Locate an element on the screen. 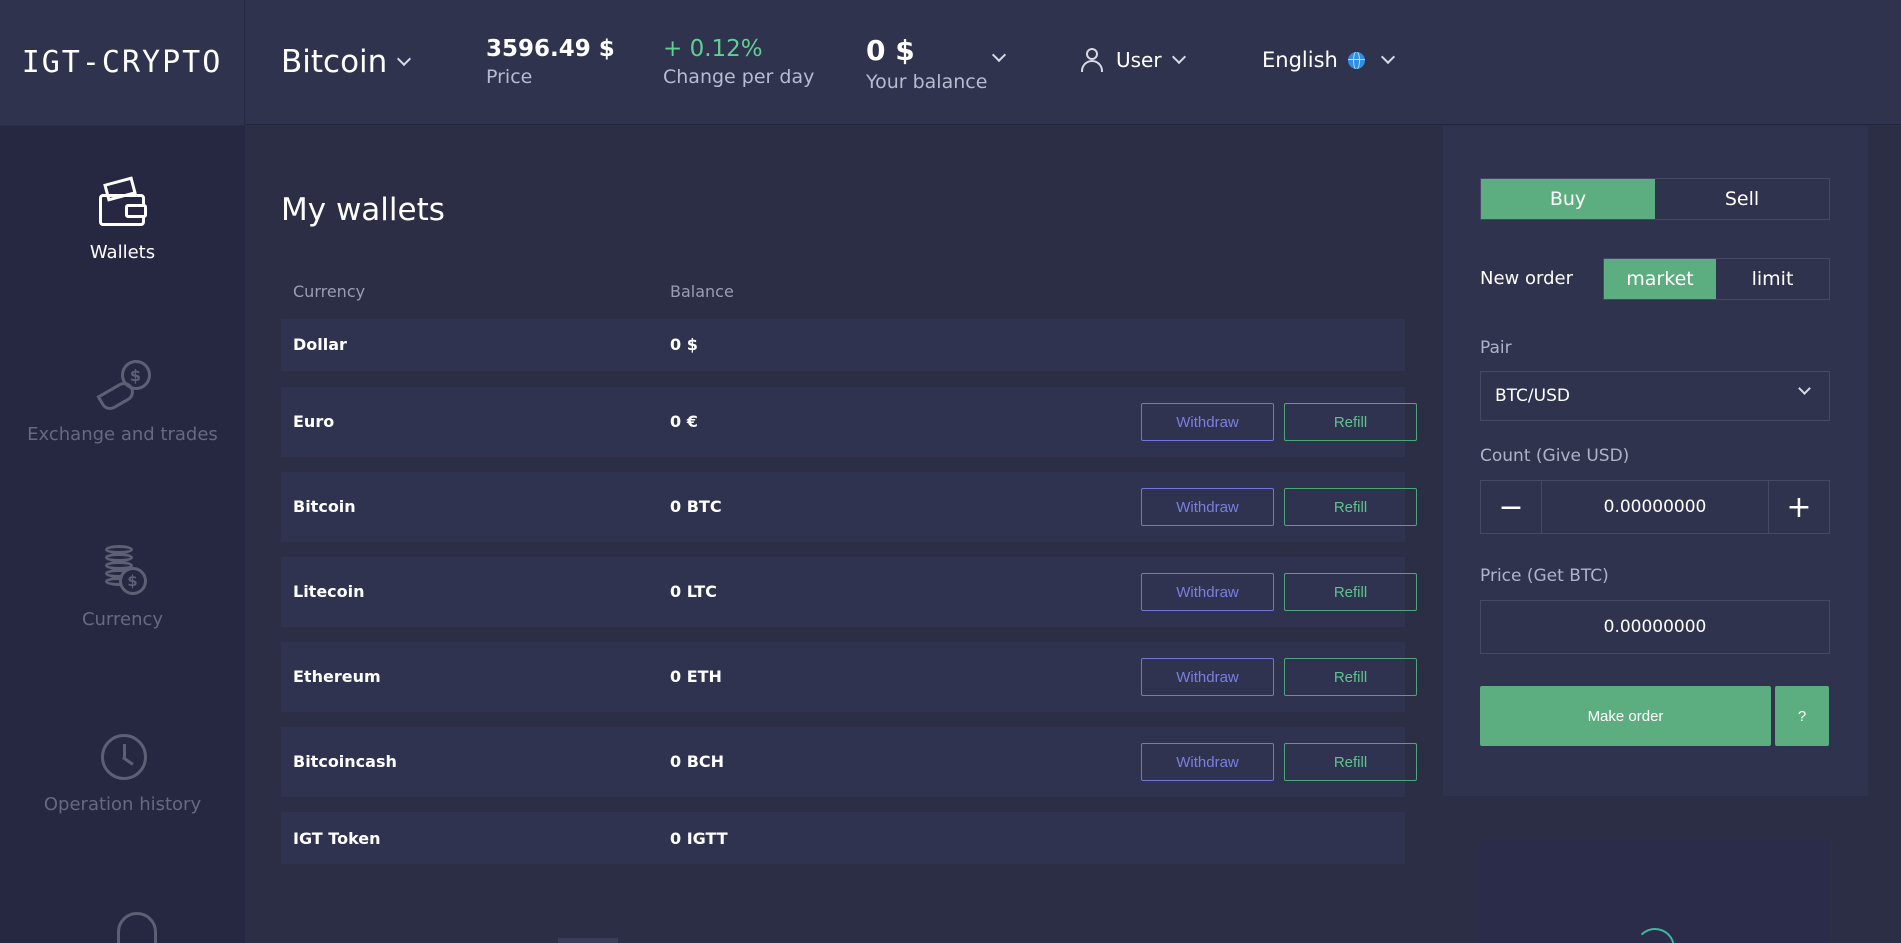 The height and width of the screenshot is (943, 1901). sidebar-item-wallets: Wallets is located at coordinates (122, 219).